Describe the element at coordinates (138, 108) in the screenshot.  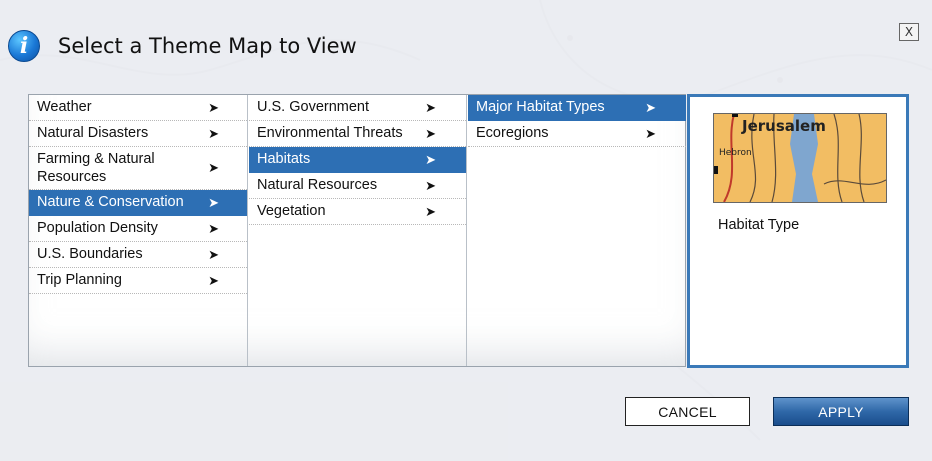
I see `menu-item-weather: Weather ➤` at that location.